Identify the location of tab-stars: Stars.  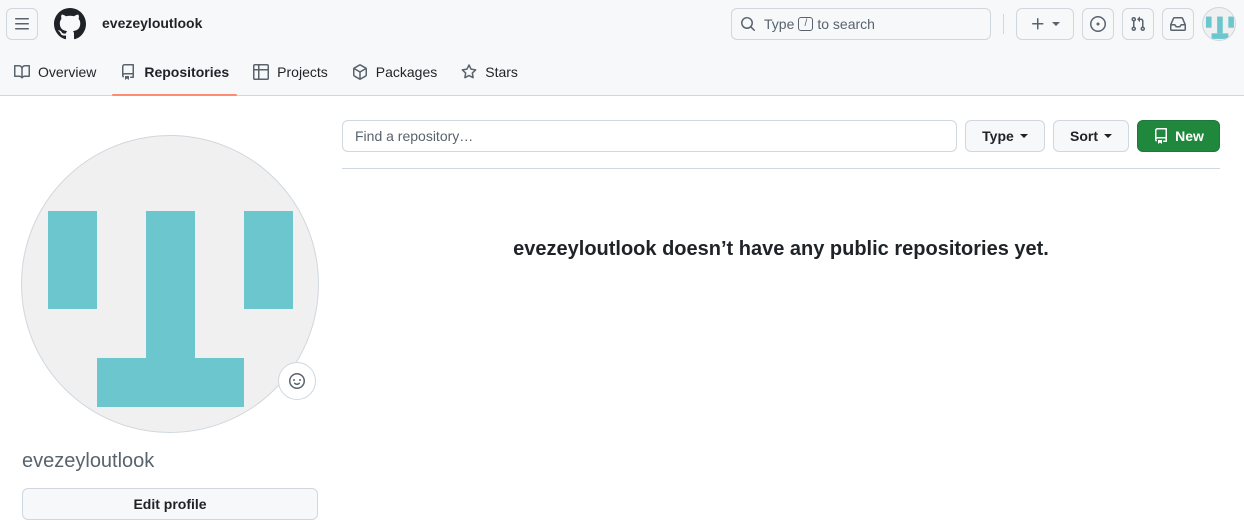
(489, 72).